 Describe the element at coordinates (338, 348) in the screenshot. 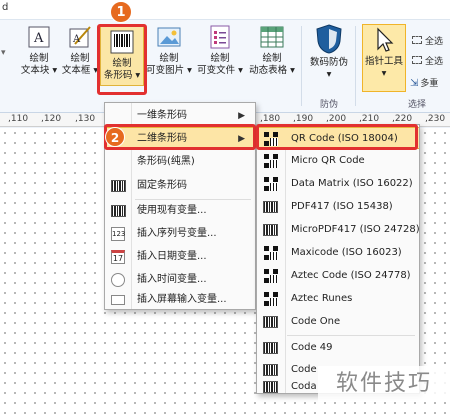

I see `submenu-item-code-49: Code 49` at that location.